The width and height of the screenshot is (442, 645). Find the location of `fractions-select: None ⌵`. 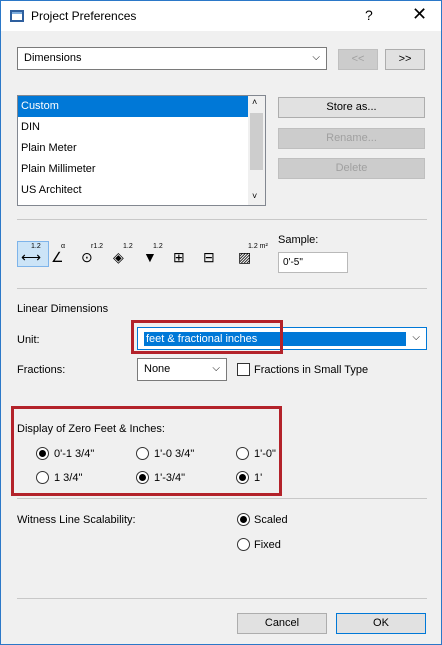

fractions-select: None ⌵ is located at coordinates (182, 369).